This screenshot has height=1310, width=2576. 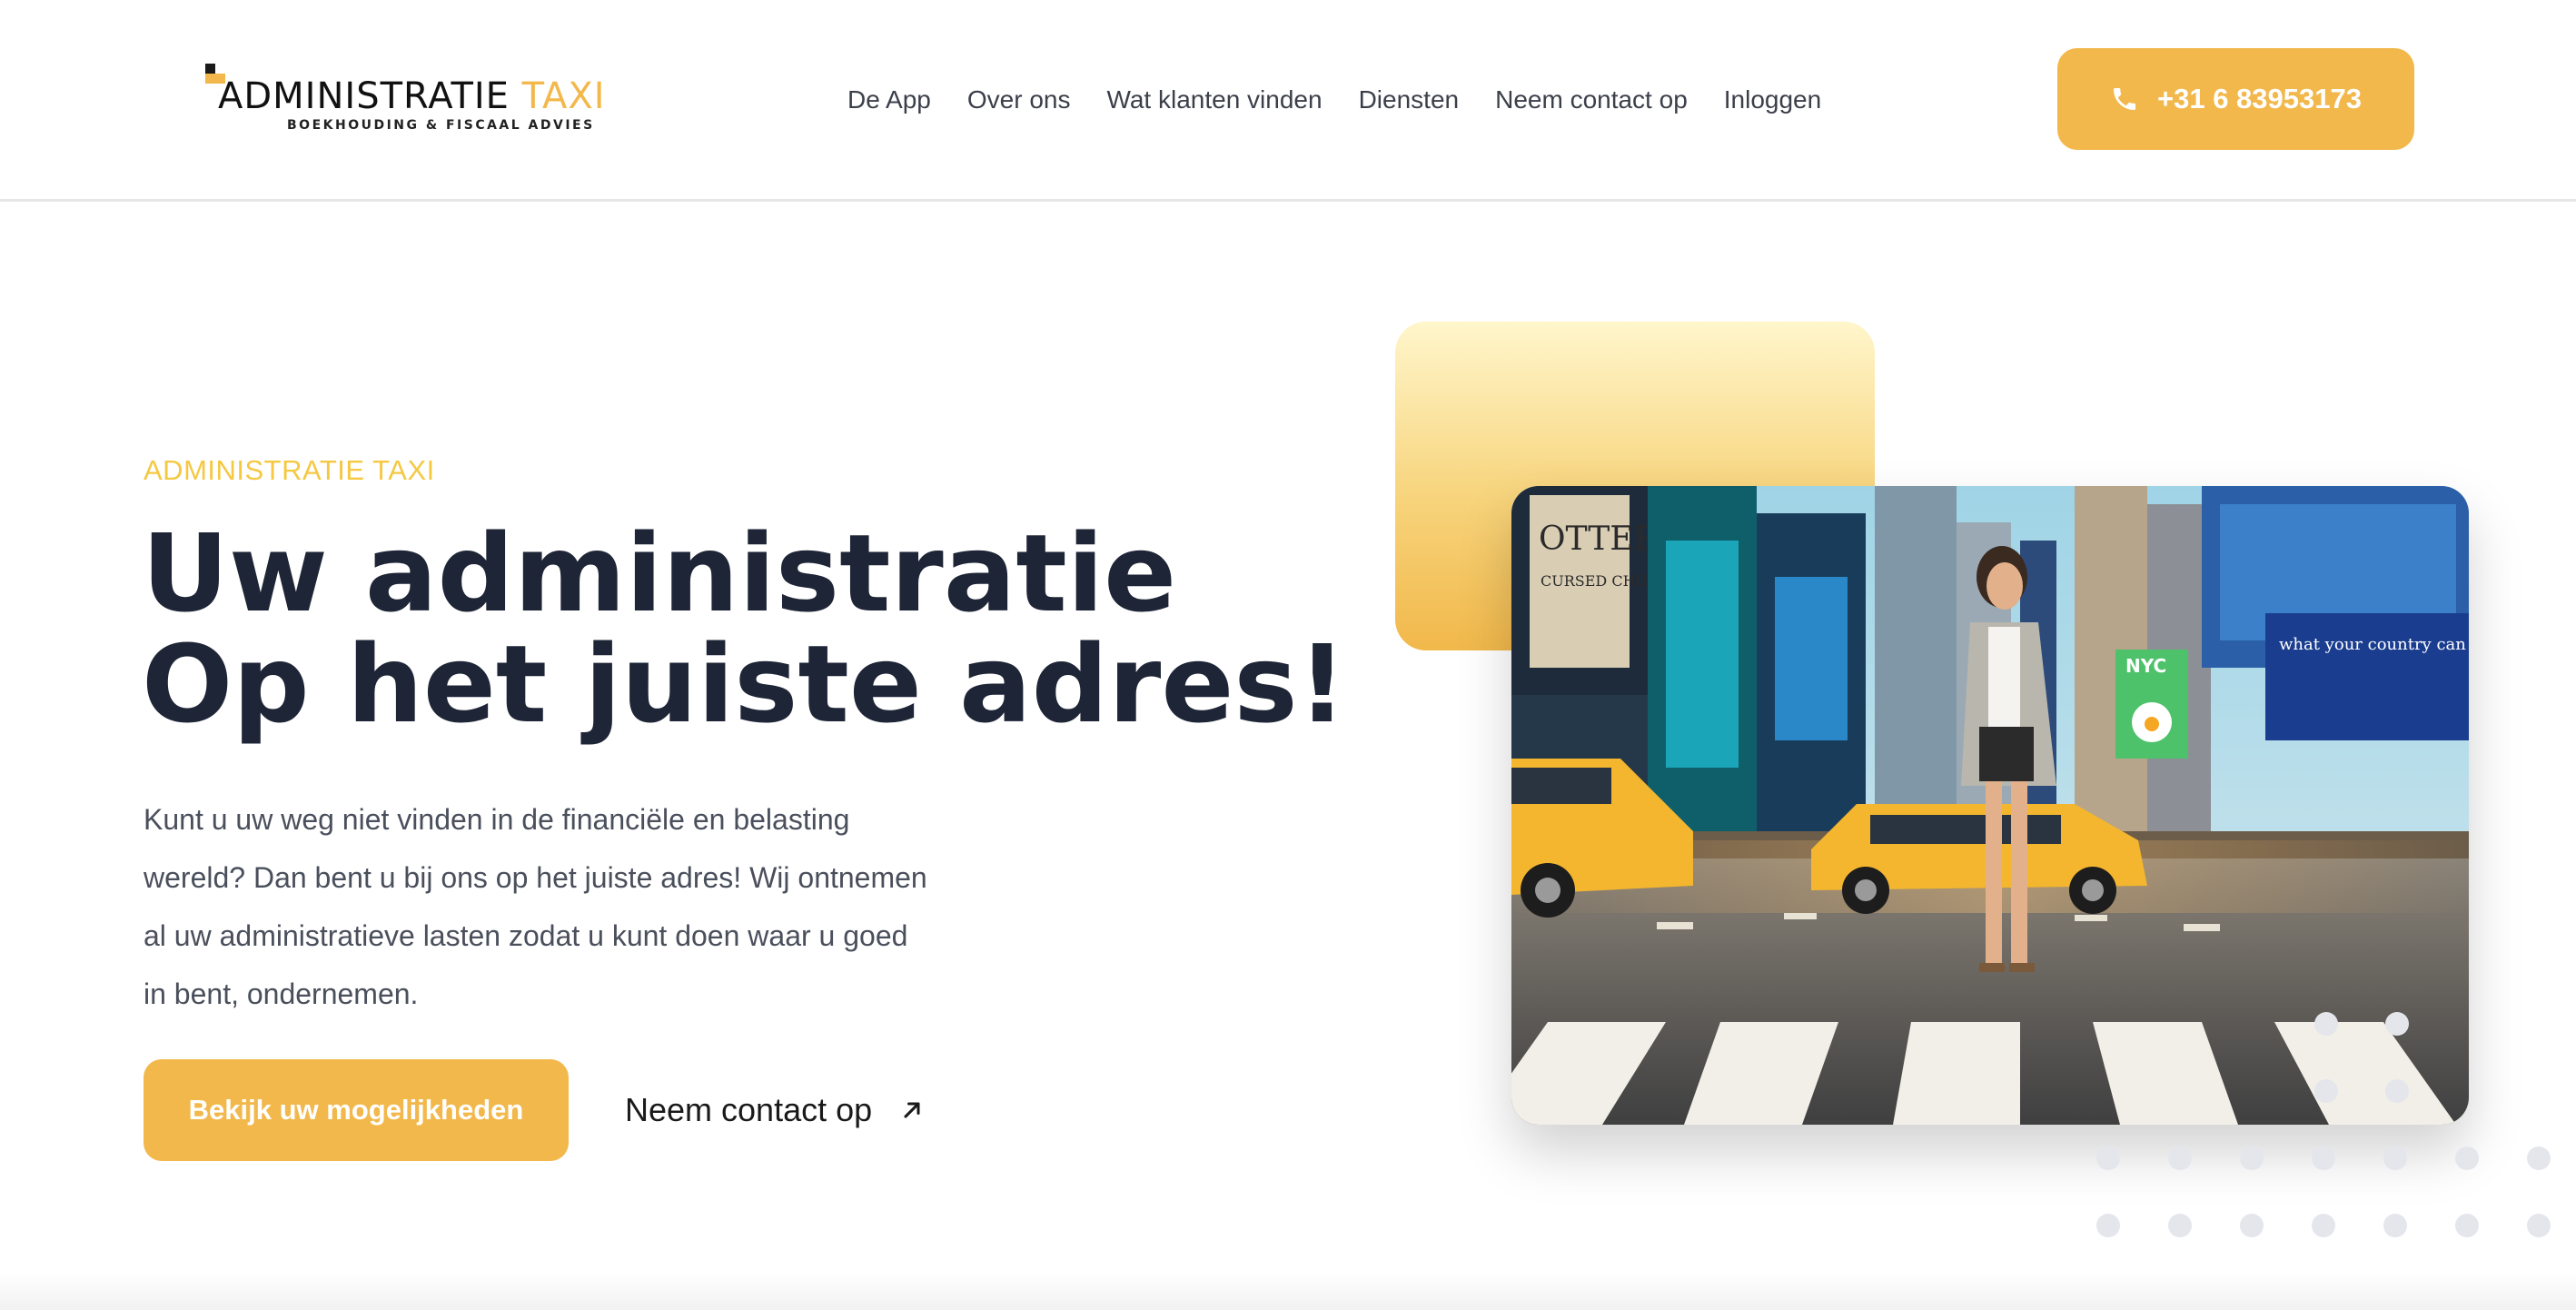 I want to click on nav-item-de-app: De App, so click(x=889, y=99).